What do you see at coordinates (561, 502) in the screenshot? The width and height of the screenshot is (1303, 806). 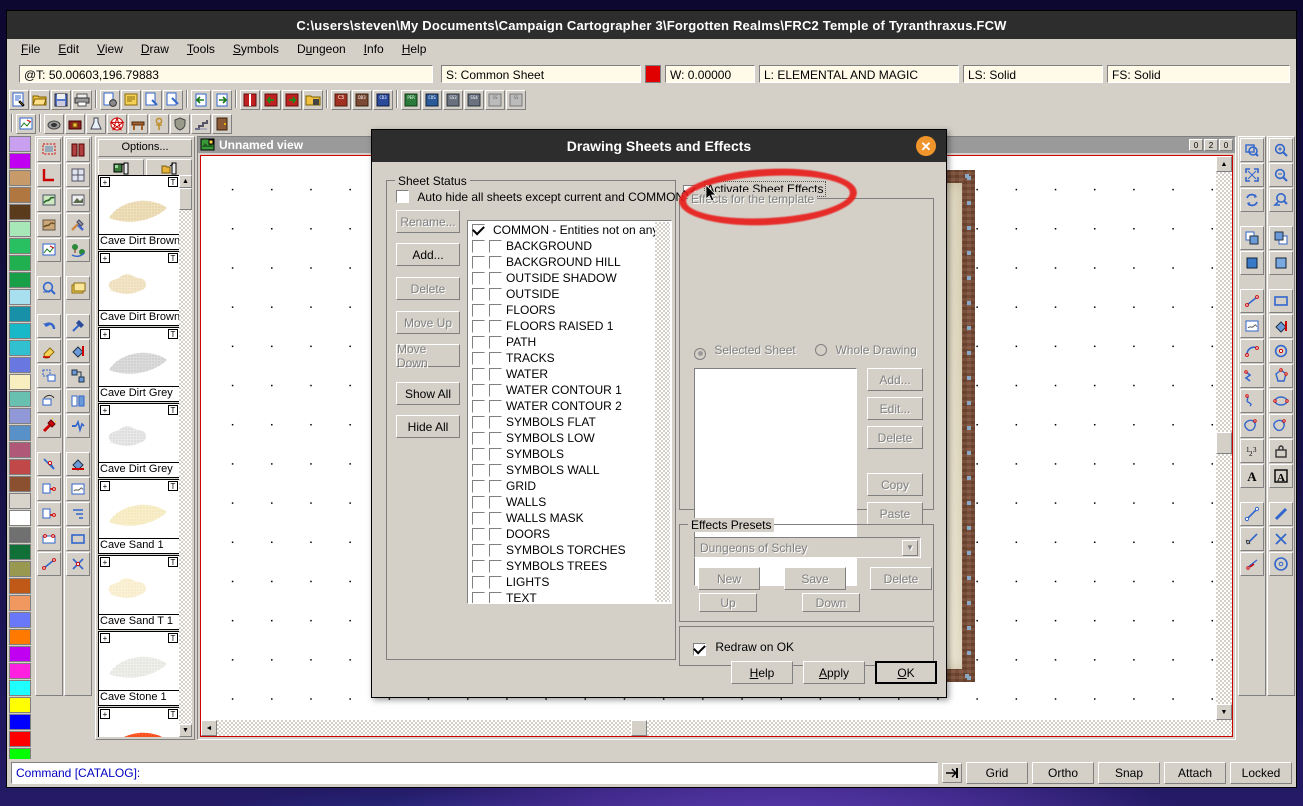 I see `sheet-list-row: WALLS` at bounding box center [561, 502].